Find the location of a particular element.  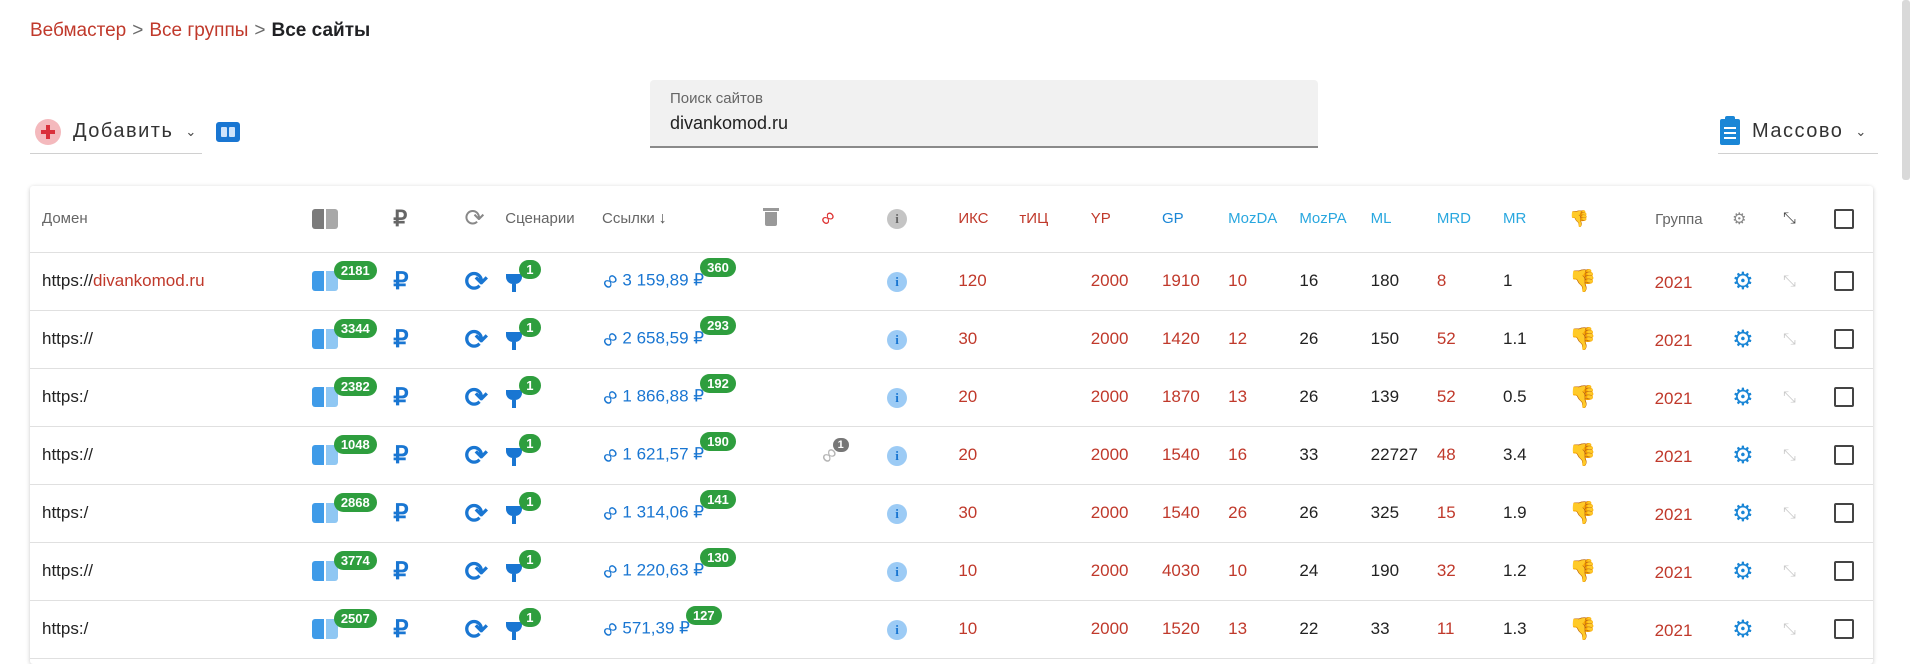

cell-mrd: 52 is located at coordinates (1457, 397).